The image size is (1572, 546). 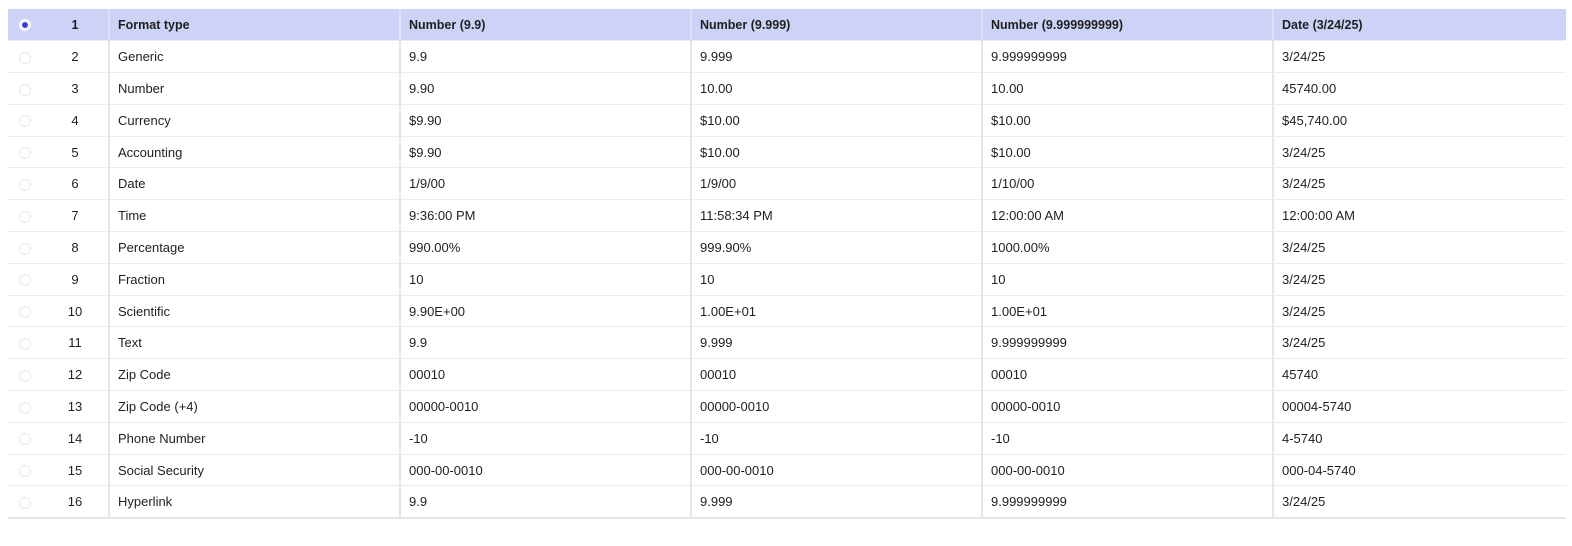 What do you see at coordinates (255, 406) in the screenshot?
I see `table-cell: Zip Code (+4)` at bounding box center [255, 406].